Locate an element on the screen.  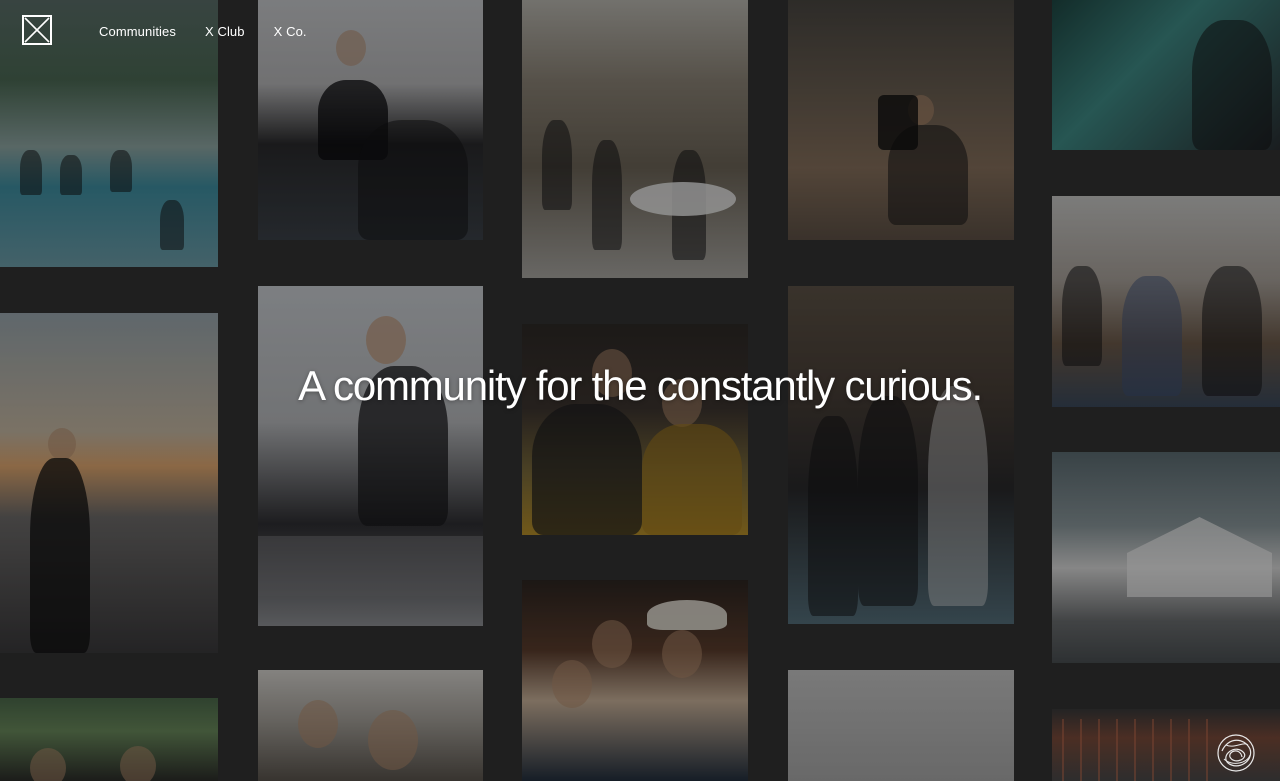
x-box-logo-icon is located at coordinates (37, 30).